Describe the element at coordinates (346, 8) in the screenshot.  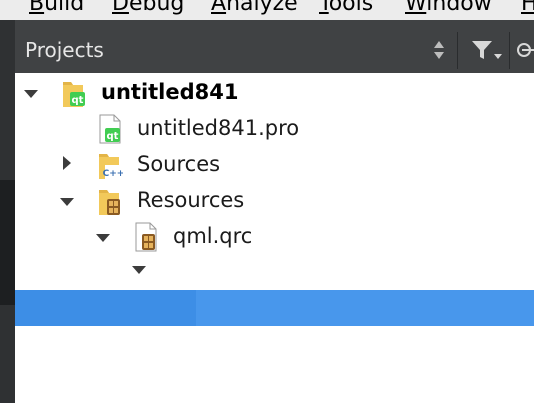
I see `menu-tools: Tools` at that location.